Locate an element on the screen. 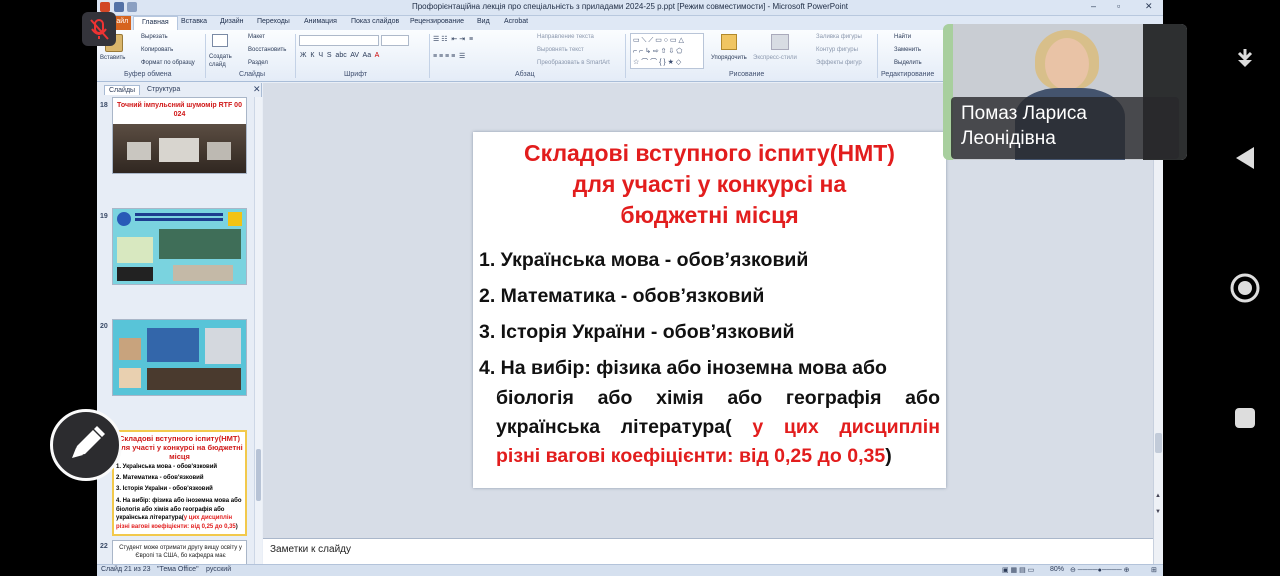 This screenshot has height=576, width=1280. fit-slide-icon: ⊞ is located at coordinates (1154, 570).